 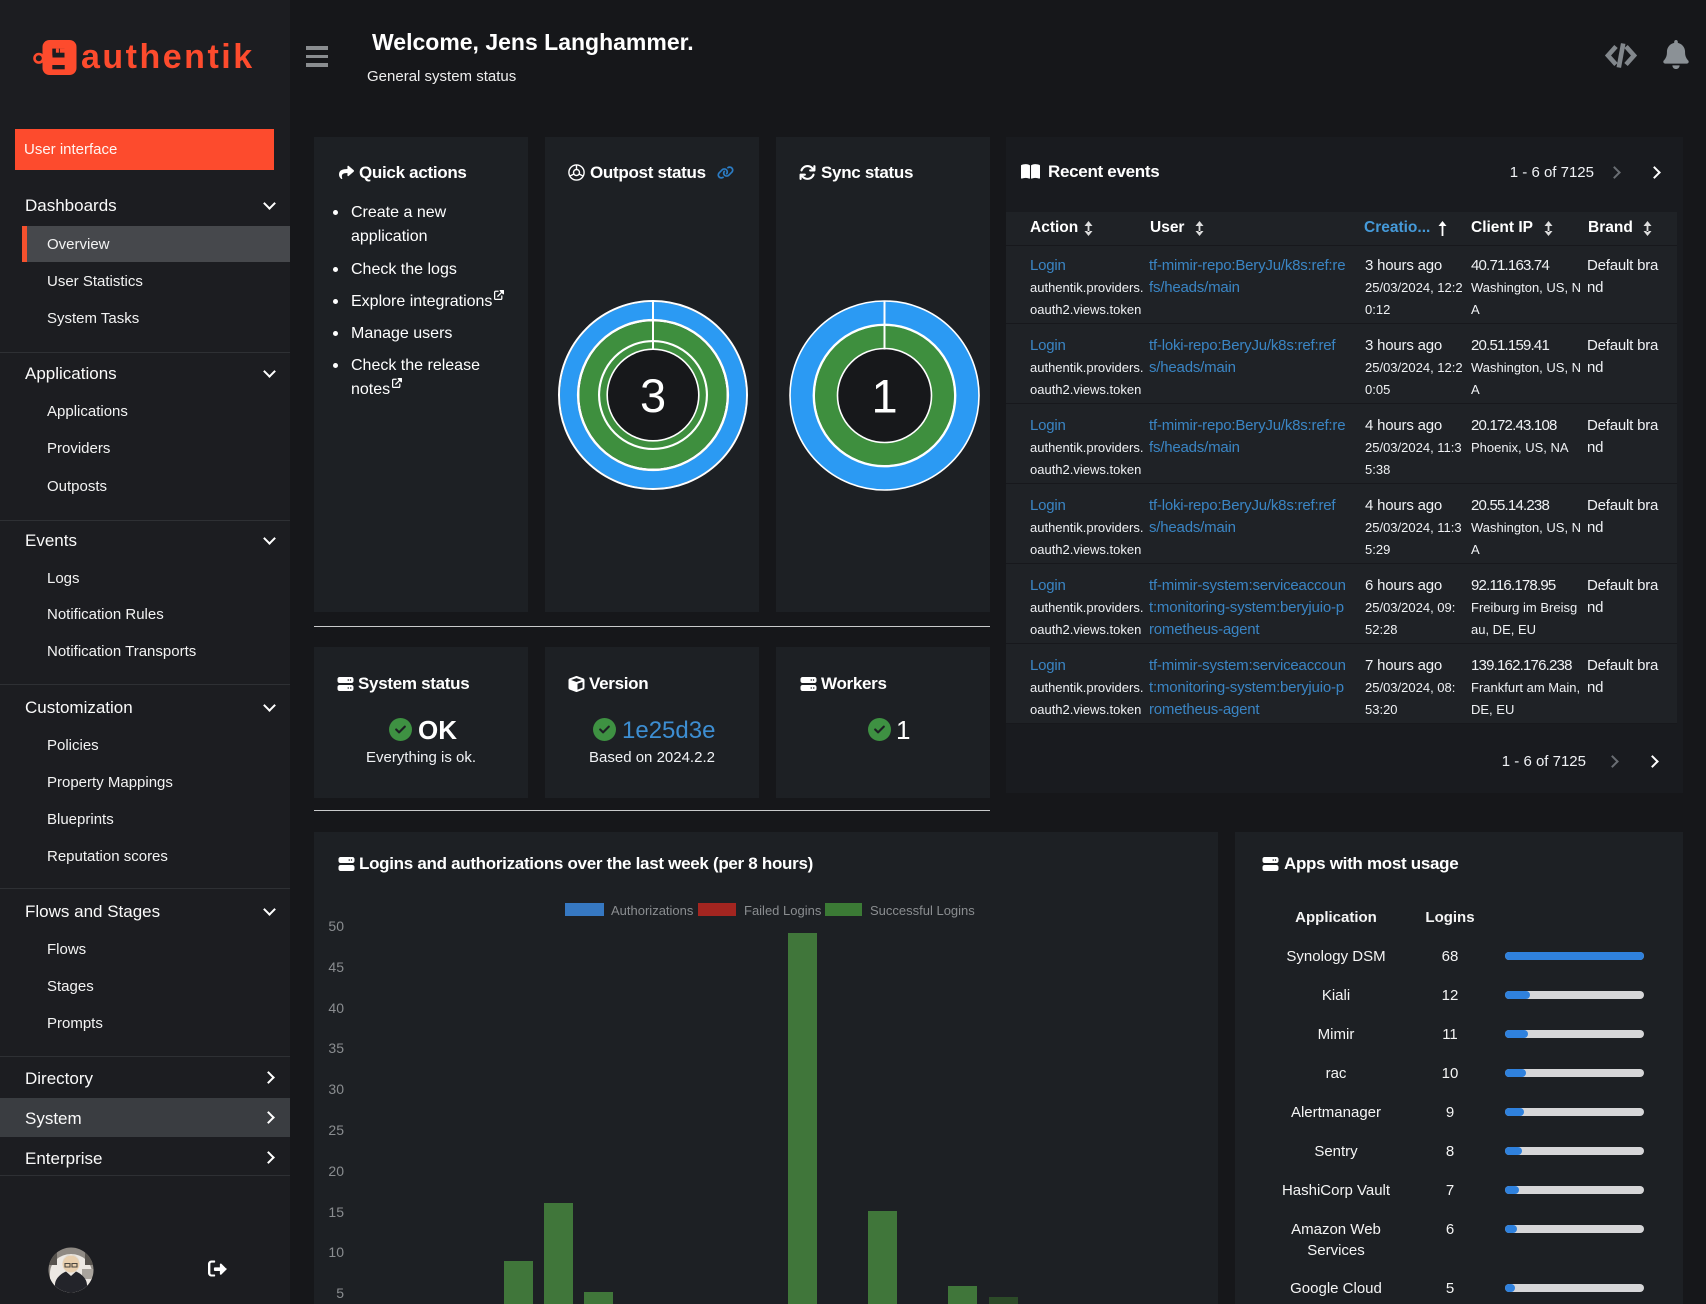 I want to click on svg-text: 1, so click(x=884, y=396).